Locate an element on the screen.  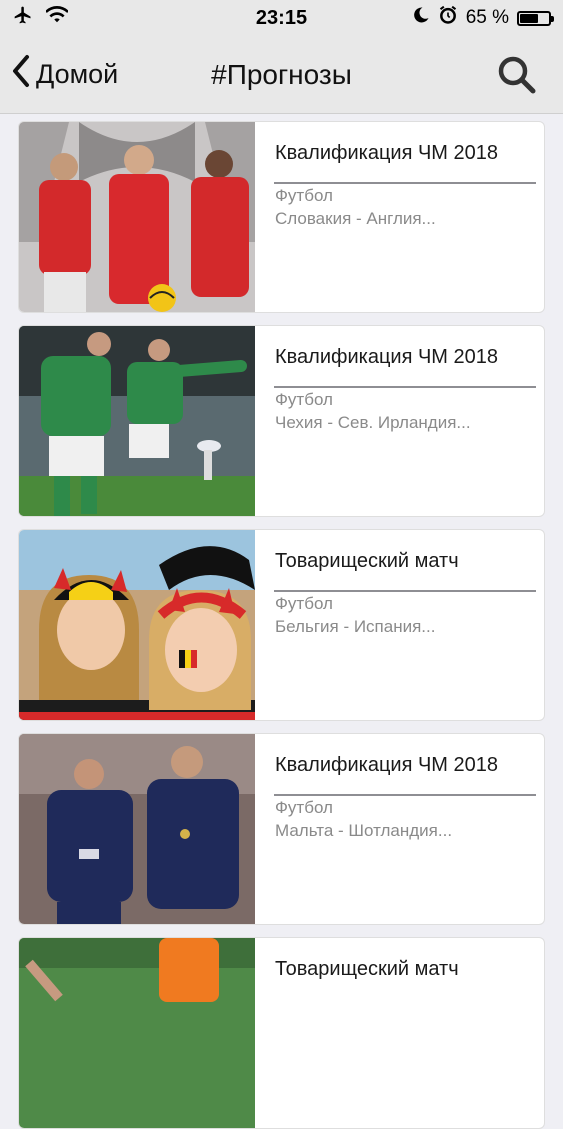
navigation-bar: Домой #Прогнозы is located at coordinates (281, 75).